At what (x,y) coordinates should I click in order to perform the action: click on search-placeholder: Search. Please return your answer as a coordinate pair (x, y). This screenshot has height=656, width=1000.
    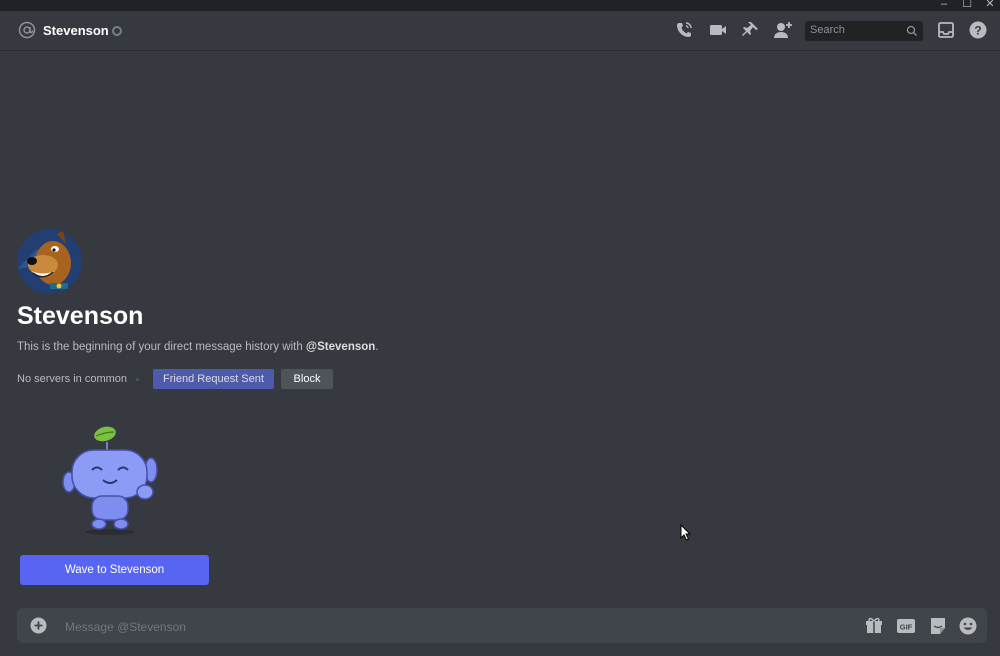
    Looking at the image, I should click on (827, 30).